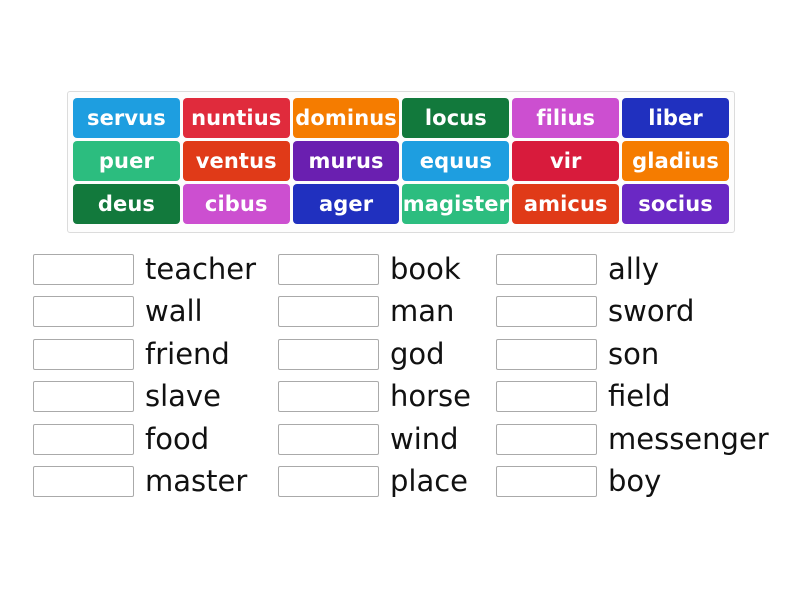 Image resolution: width=800 pixels, height=600 pixels. I want to click on answer-label: master, so click(196, 481).